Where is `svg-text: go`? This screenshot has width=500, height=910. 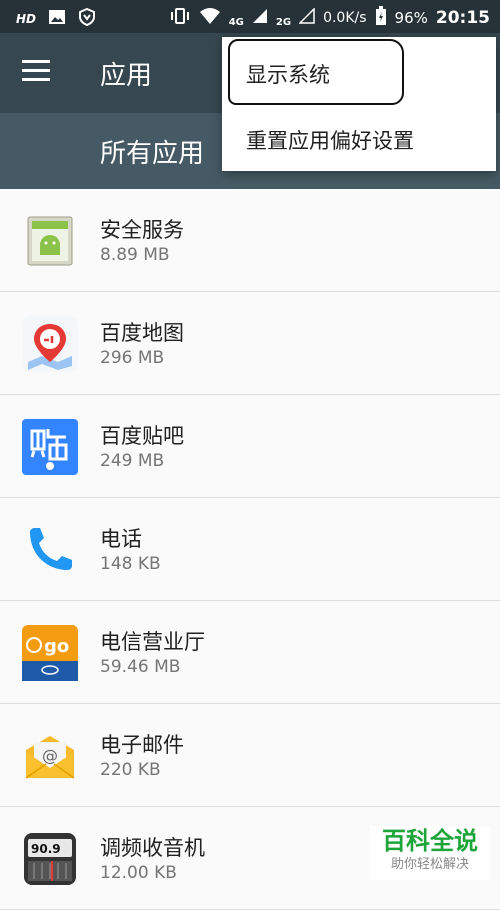
svg-text: go is located at coordinates (56, 646).